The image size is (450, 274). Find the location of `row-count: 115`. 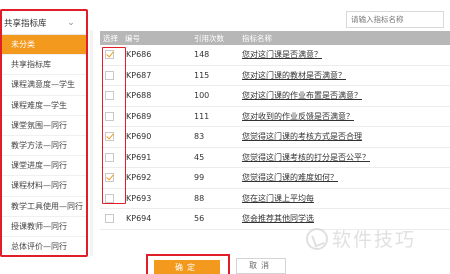

row-count: 115 is located at coordinates (202, 75).